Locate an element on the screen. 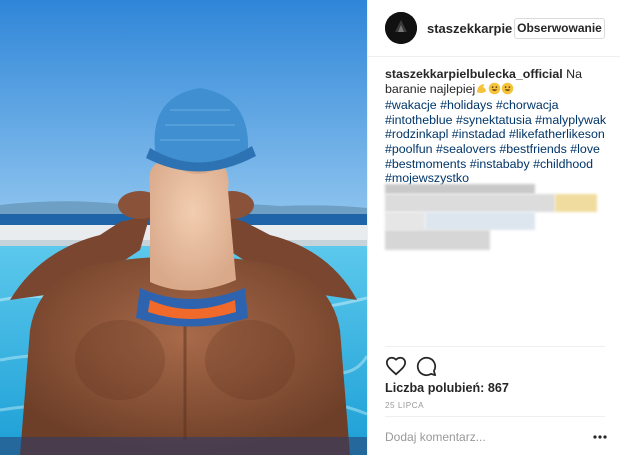 The height and width of the screenshot is (455, 620). blurred-comments is located at coordinates (495, 219).